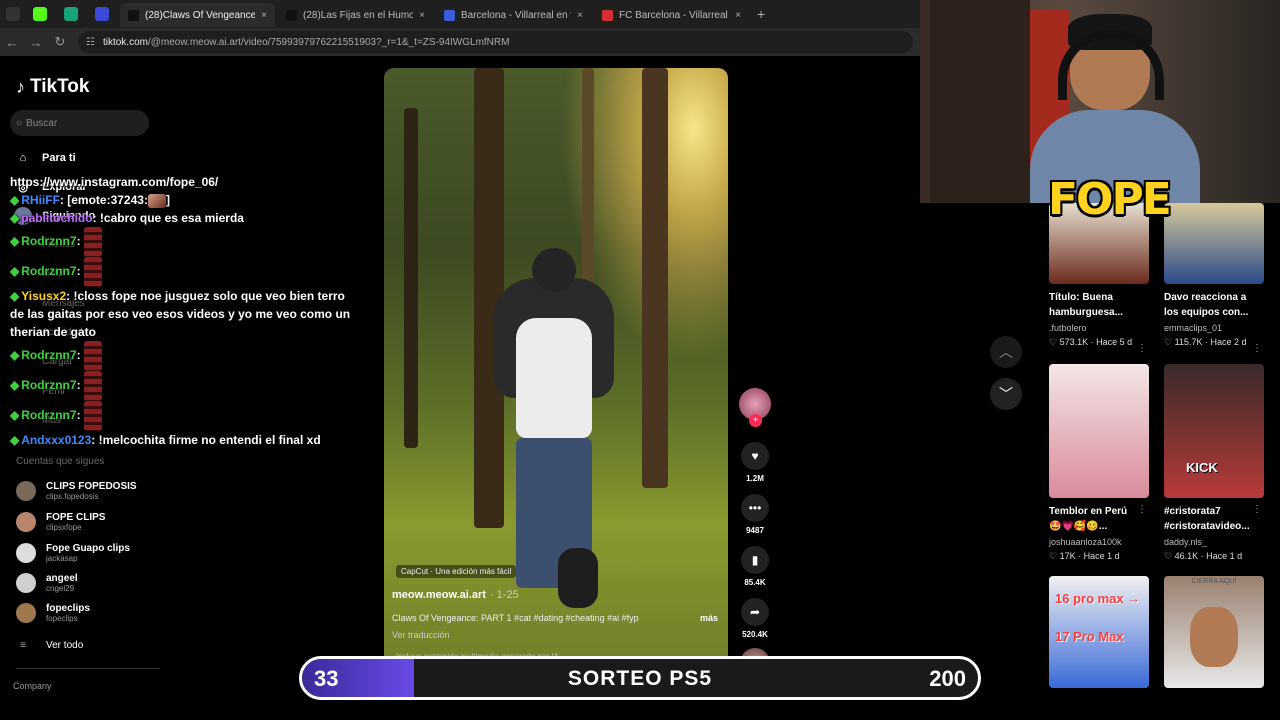 The image size is (1280, 720). What do you see at coordinates (60, 461) in the screenshot?
I see `following-heading: Cuentas que sigues` at bounding box center [60, 461].